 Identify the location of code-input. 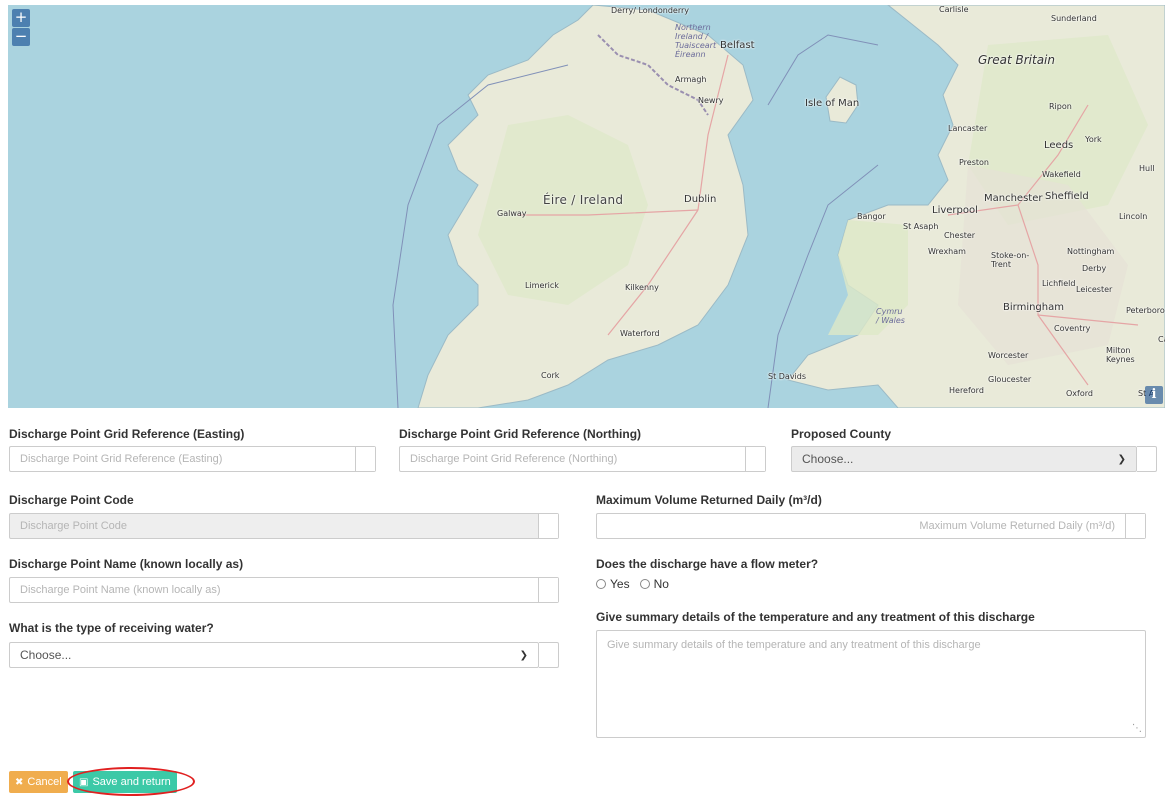
(274, 526).